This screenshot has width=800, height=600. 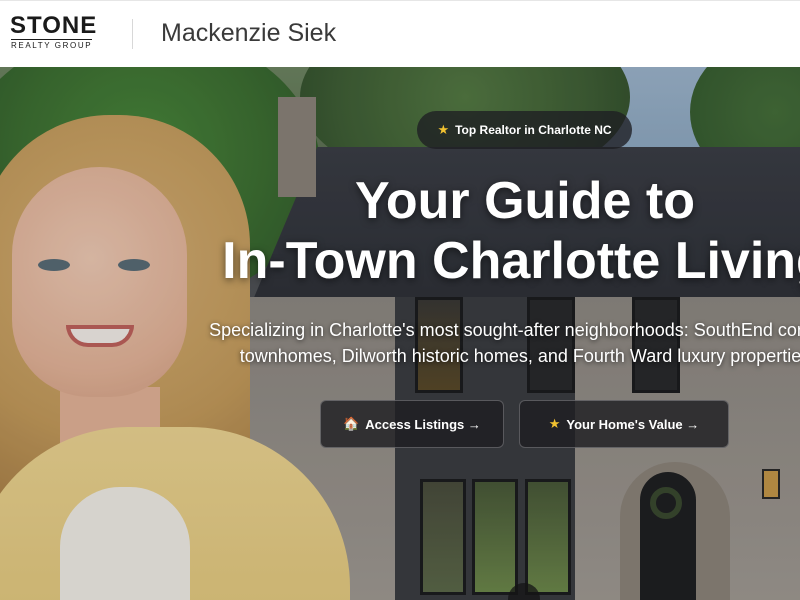 I want to click on top-realtor-badge: ★ Top Realtor in Charlotte NC, so click(x=524, y=130).